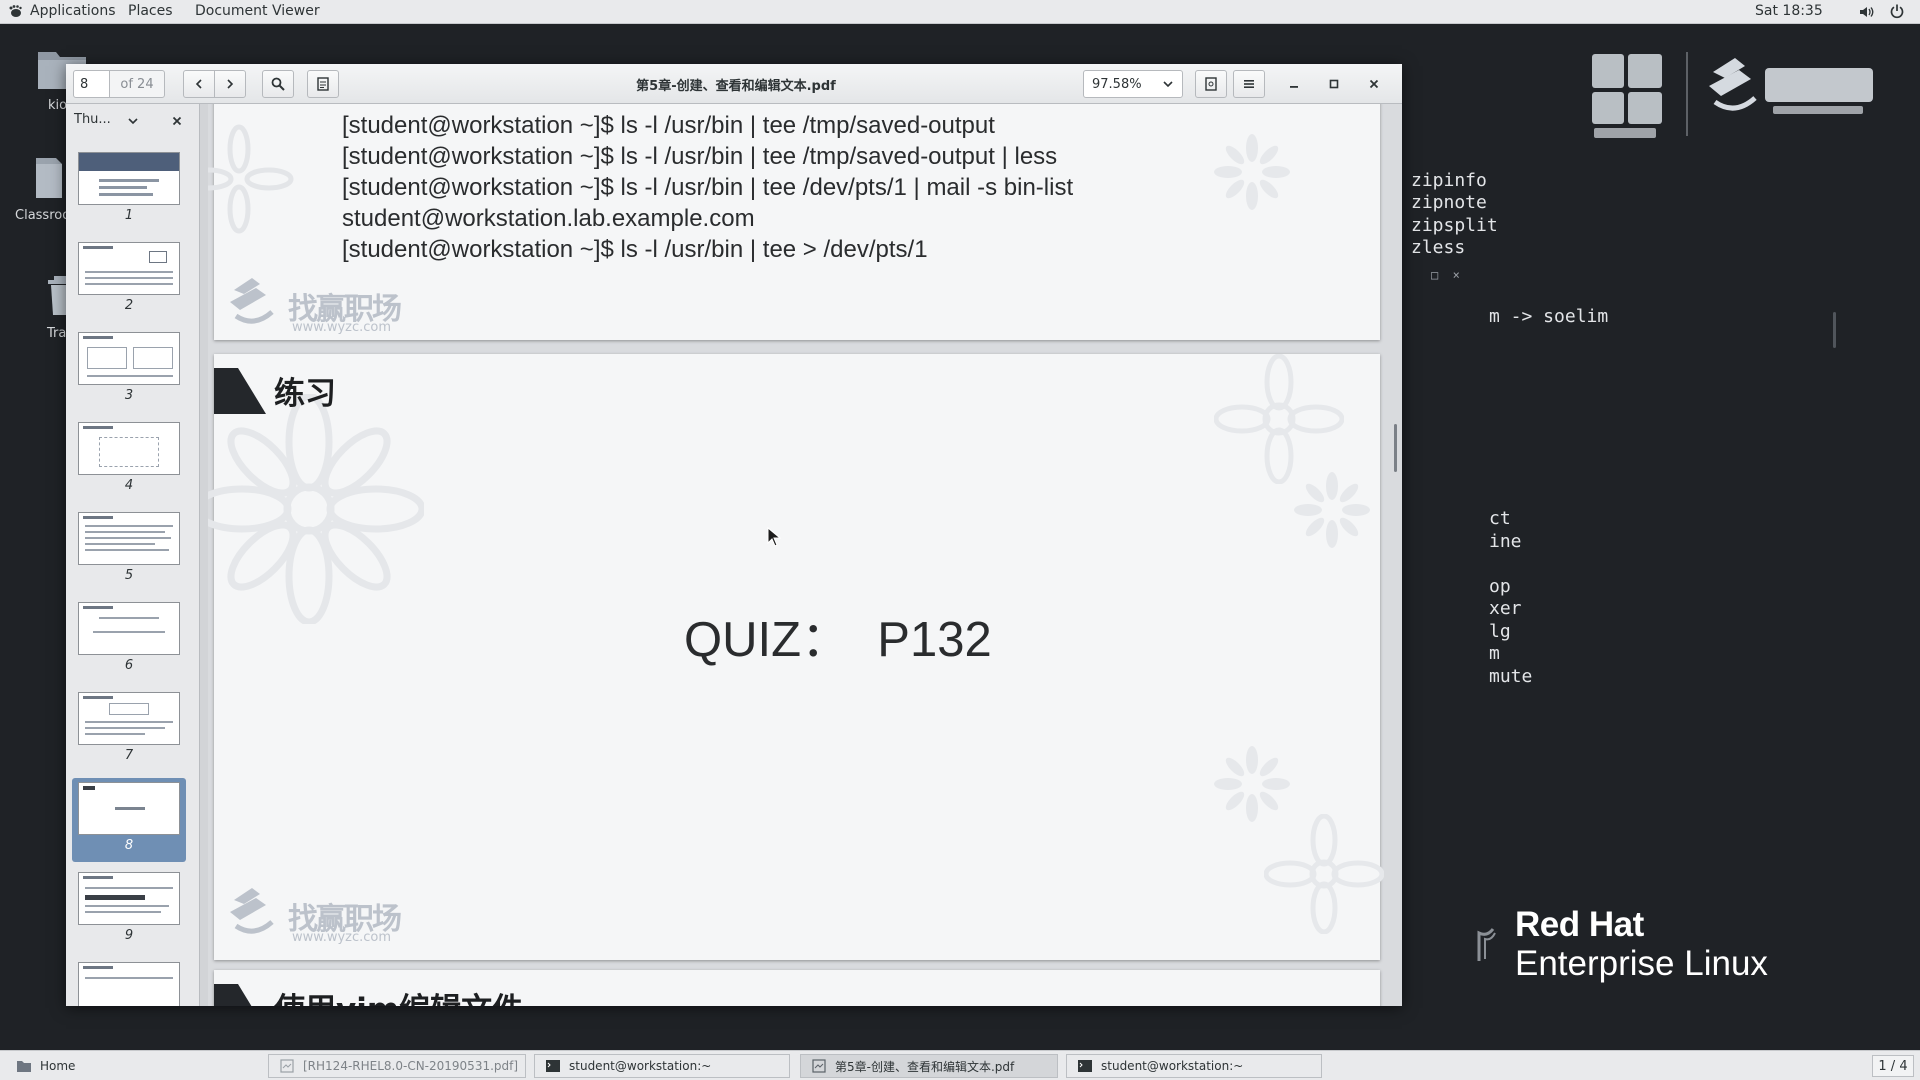  What do you see at coordinates (1645, 953) in the screenshot?
I see `redhat-brand: Red Hat Enterprise Linux` at bounding box center [1645, 953].